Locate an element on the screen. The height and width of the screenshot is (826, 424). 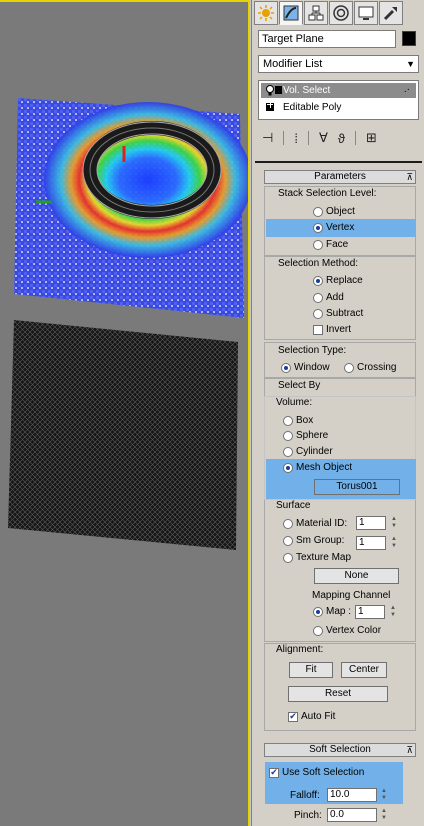
reset-button: Reset is located at coordinates (338, 694).